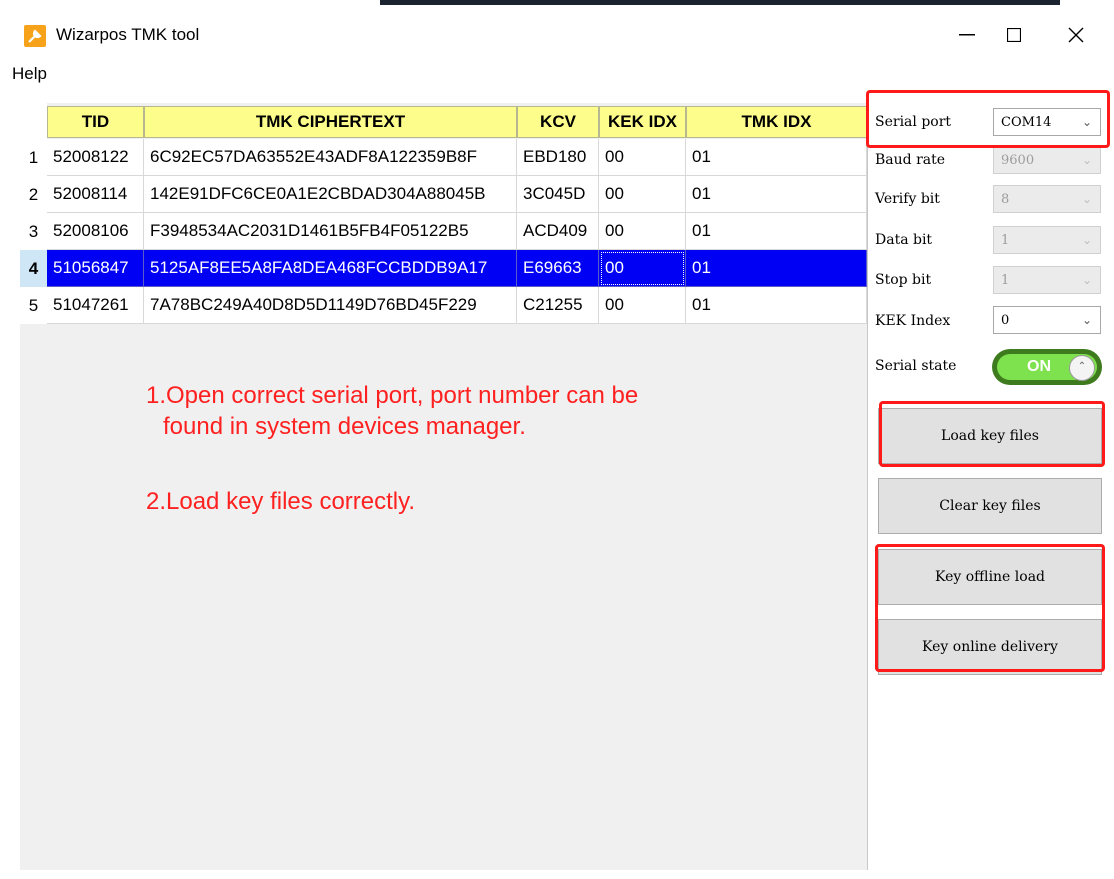 This screenshot has height=879, width=1114. Describe the element at coordinates (330, 194) in the screenshot. I see `table-cell-ciphertext: 142E91DFC6CE0A1E2CBDAD304A88045B` at that location.